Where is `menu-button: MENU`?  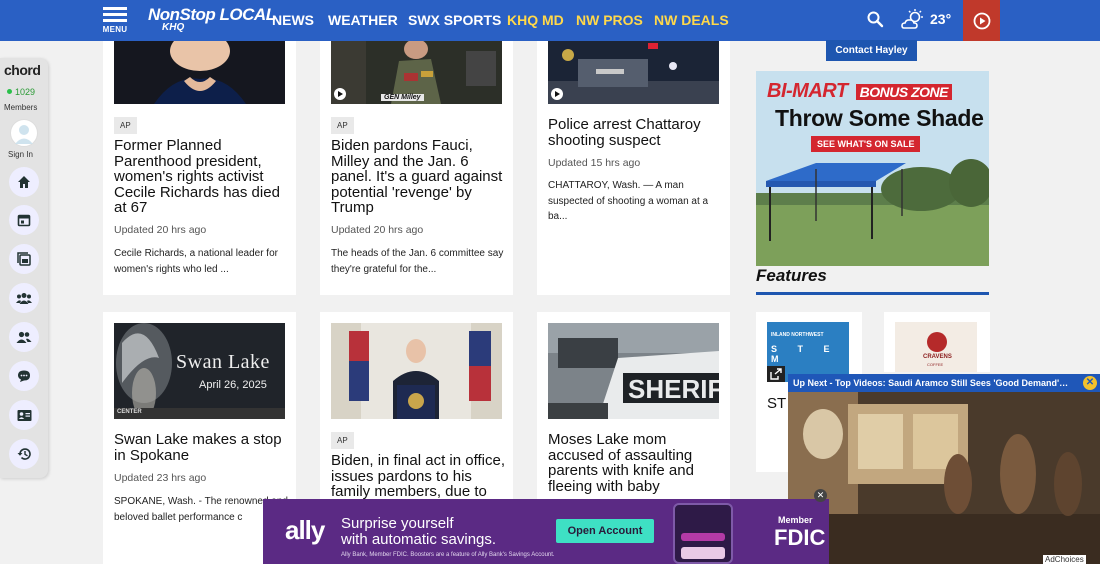 menu-button: MENU is located at coordinates (115, 21).